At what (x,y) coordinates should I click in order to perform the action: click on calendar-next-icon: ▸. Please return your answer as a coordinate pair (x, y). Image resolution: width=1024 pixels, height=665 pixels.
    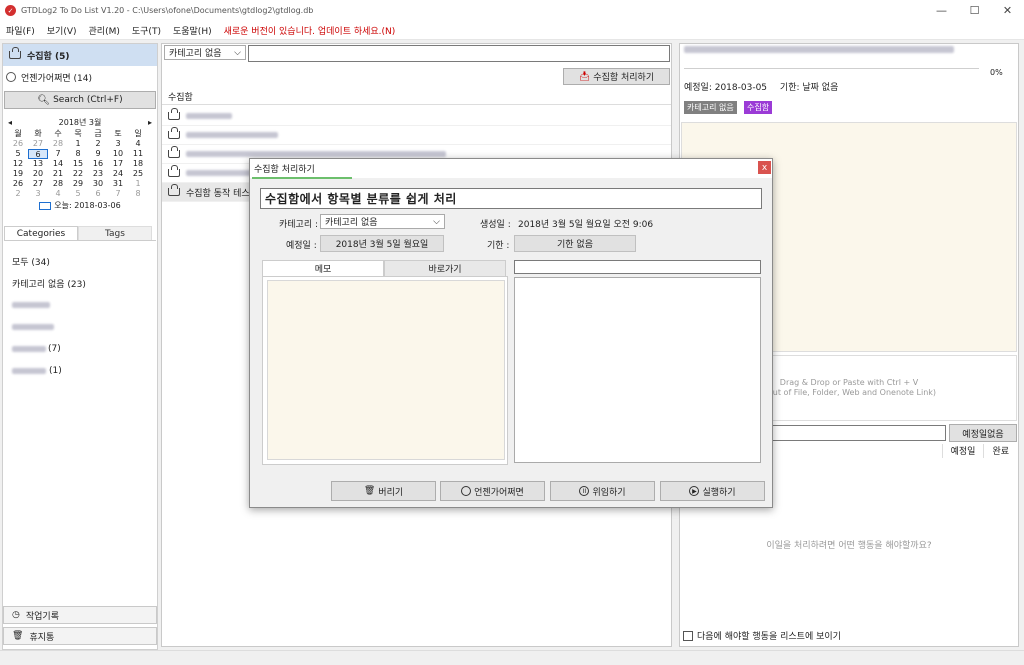
    Looking at the image, I should click on (150, 122).